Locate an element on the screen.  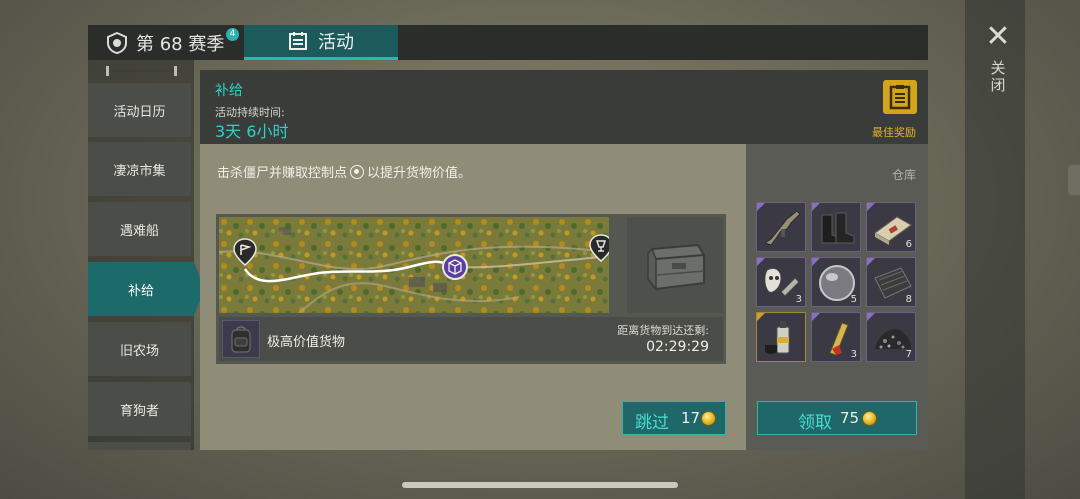
tab-activity-label: 活动 is located at coordinates (336, 42).